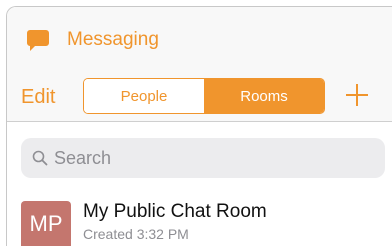  I want to click on app-title: Messaging, so click(113, 39).